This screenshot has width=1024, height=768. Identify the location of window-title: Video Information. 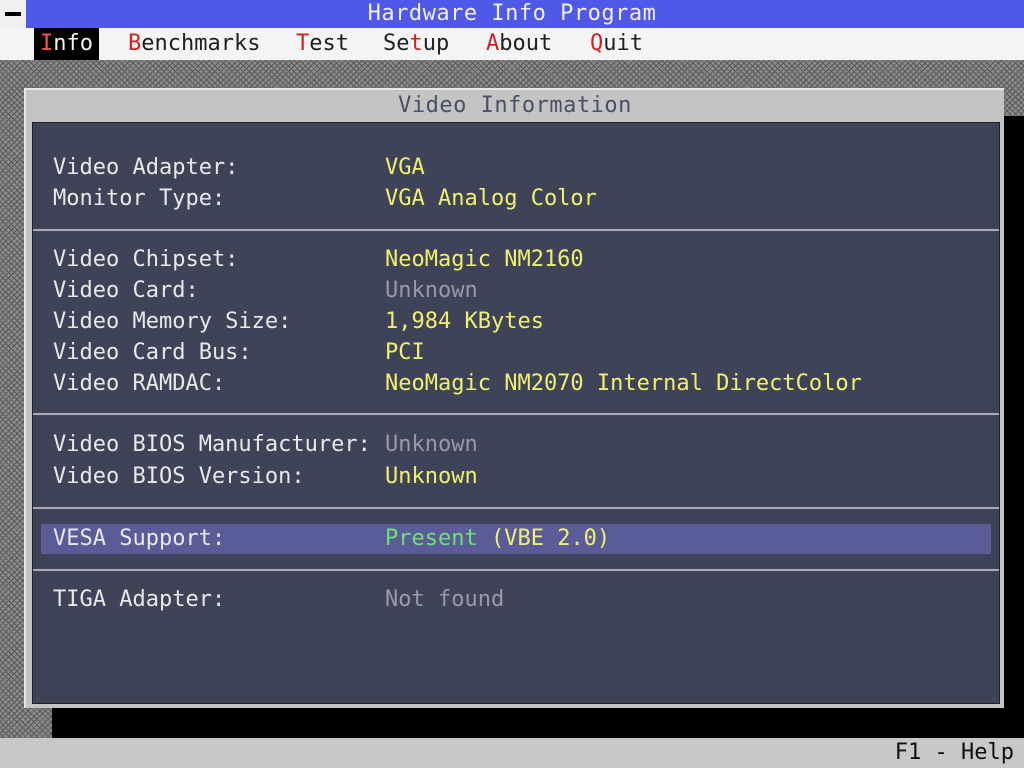
(515, 105).